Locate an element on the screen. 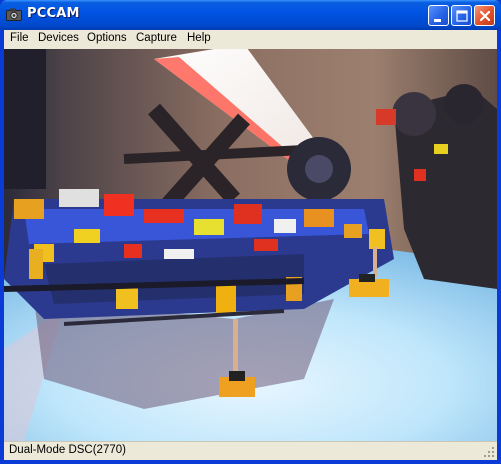 This screenshot has height=464, width=501. window-title: PCCAM is located at coordinates (53, 13).